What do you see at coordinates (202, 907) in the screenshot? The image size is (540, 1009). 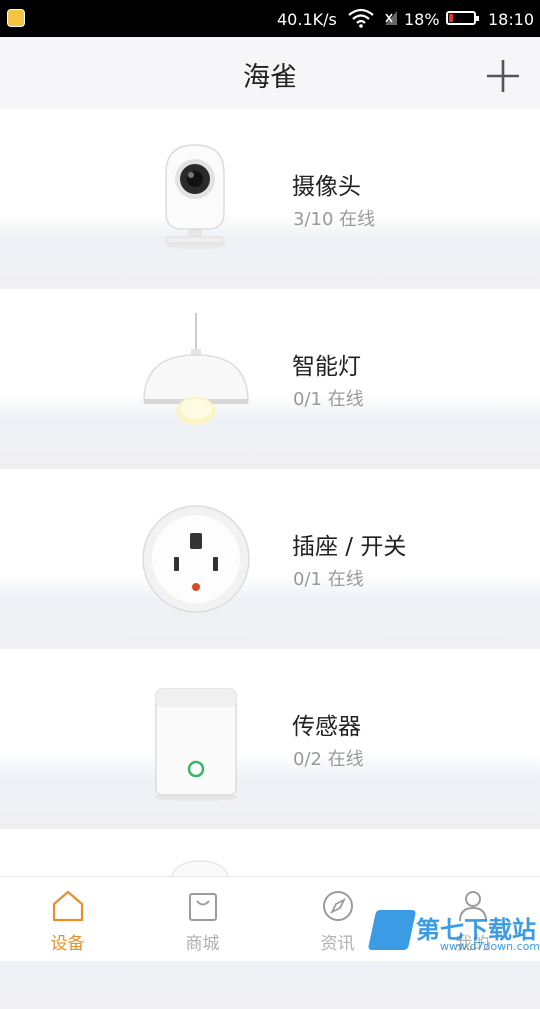 I see `shopping-bag-icon` at bounding box center [202, 907].